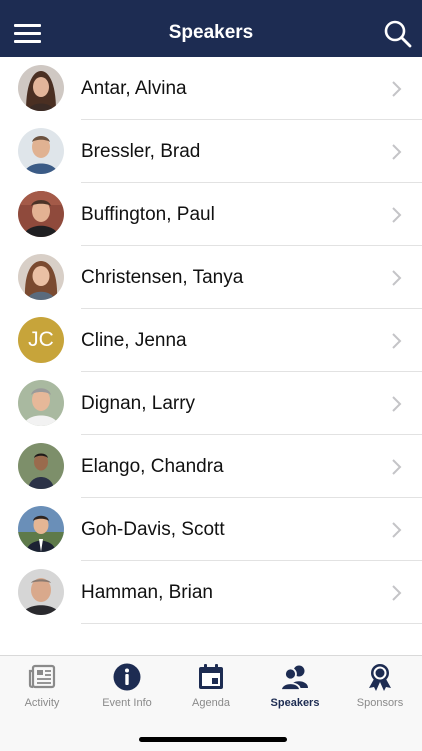 The height and width of the screenshot is (751, 422). I want to click on tab-label: Agenda, so click(211, 703).